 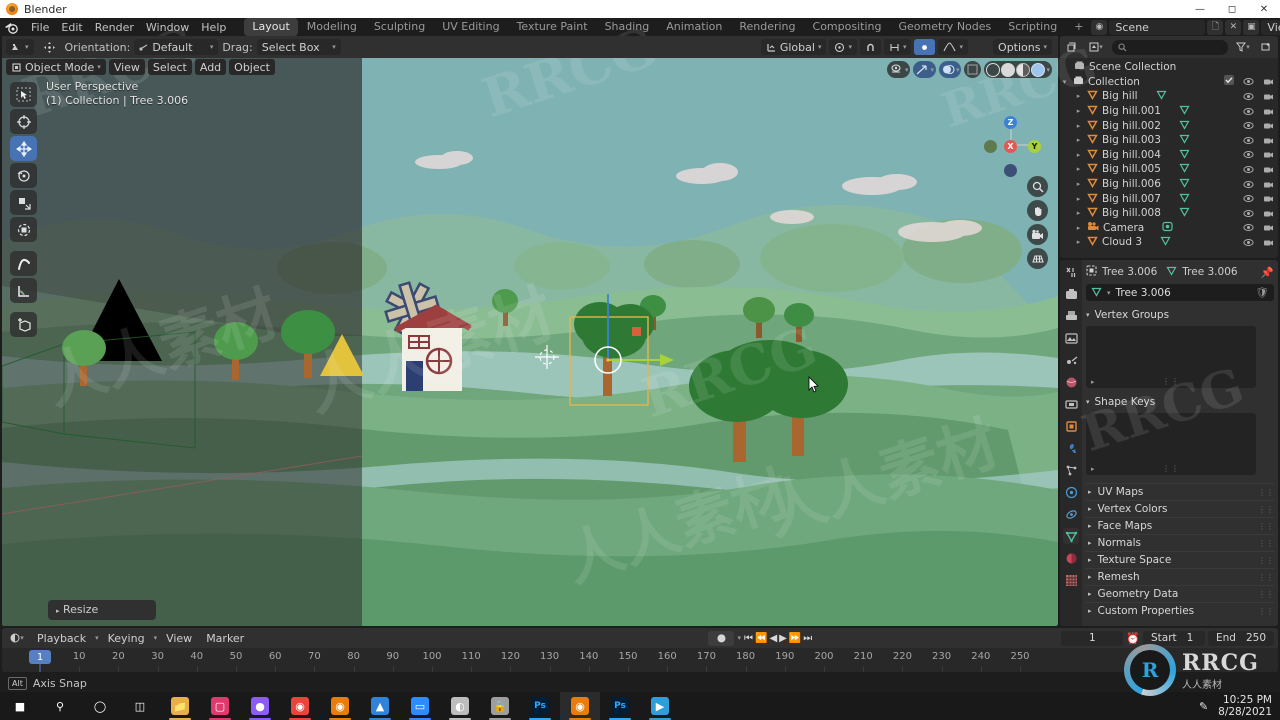 What do you see at coordinates (399, 27) in the screenshot?
I see `tab-sculpting: Sculpting` at bounding box center [399, 27].